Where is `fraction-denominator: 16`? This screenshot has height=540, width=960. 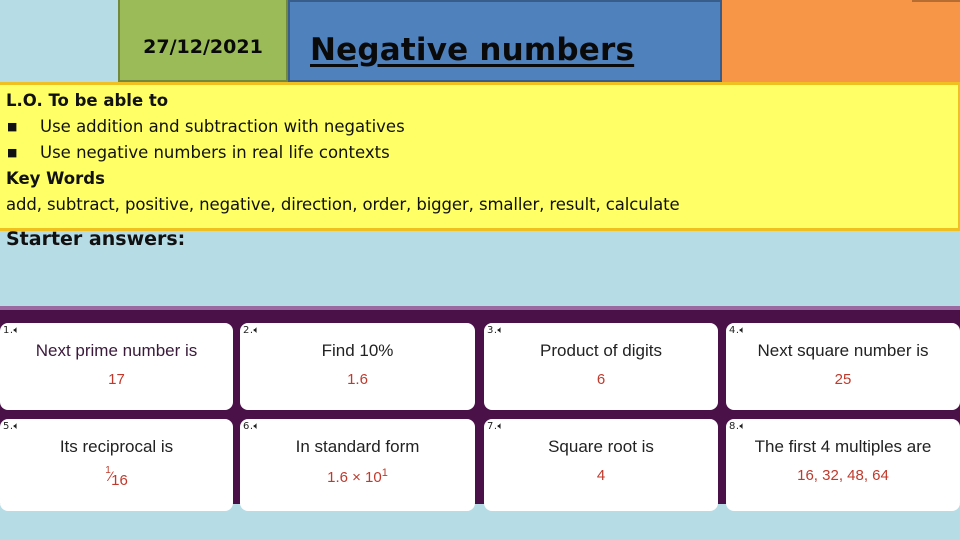 fraction-denominator: 16 is located at coordinates (119, 480).